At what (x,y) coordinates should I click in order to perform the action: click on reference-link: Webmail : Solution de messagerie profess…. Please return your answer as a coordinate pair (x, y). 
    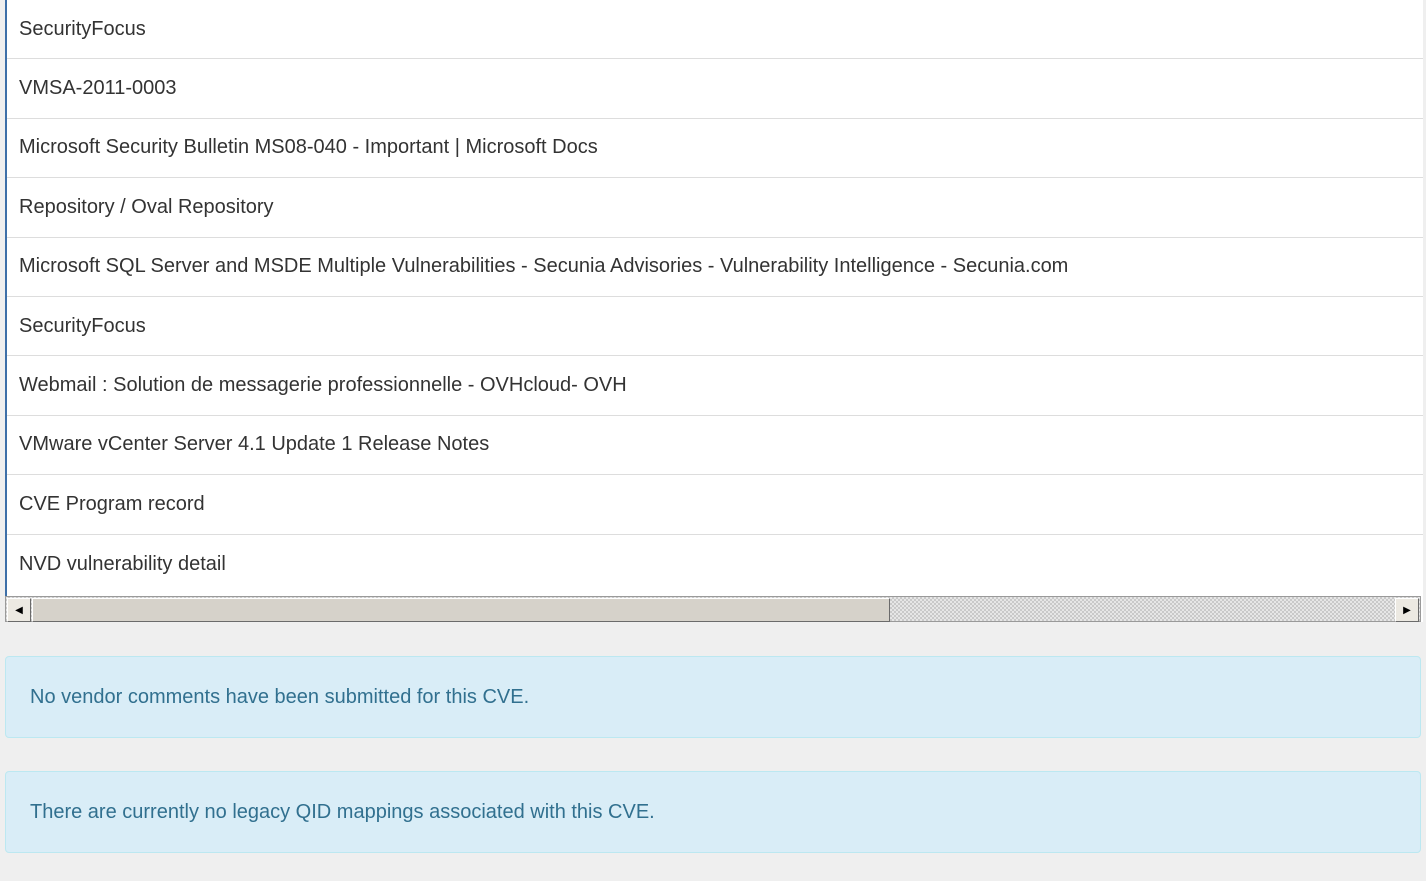
    Looking at the image, I should click on (715, 386).